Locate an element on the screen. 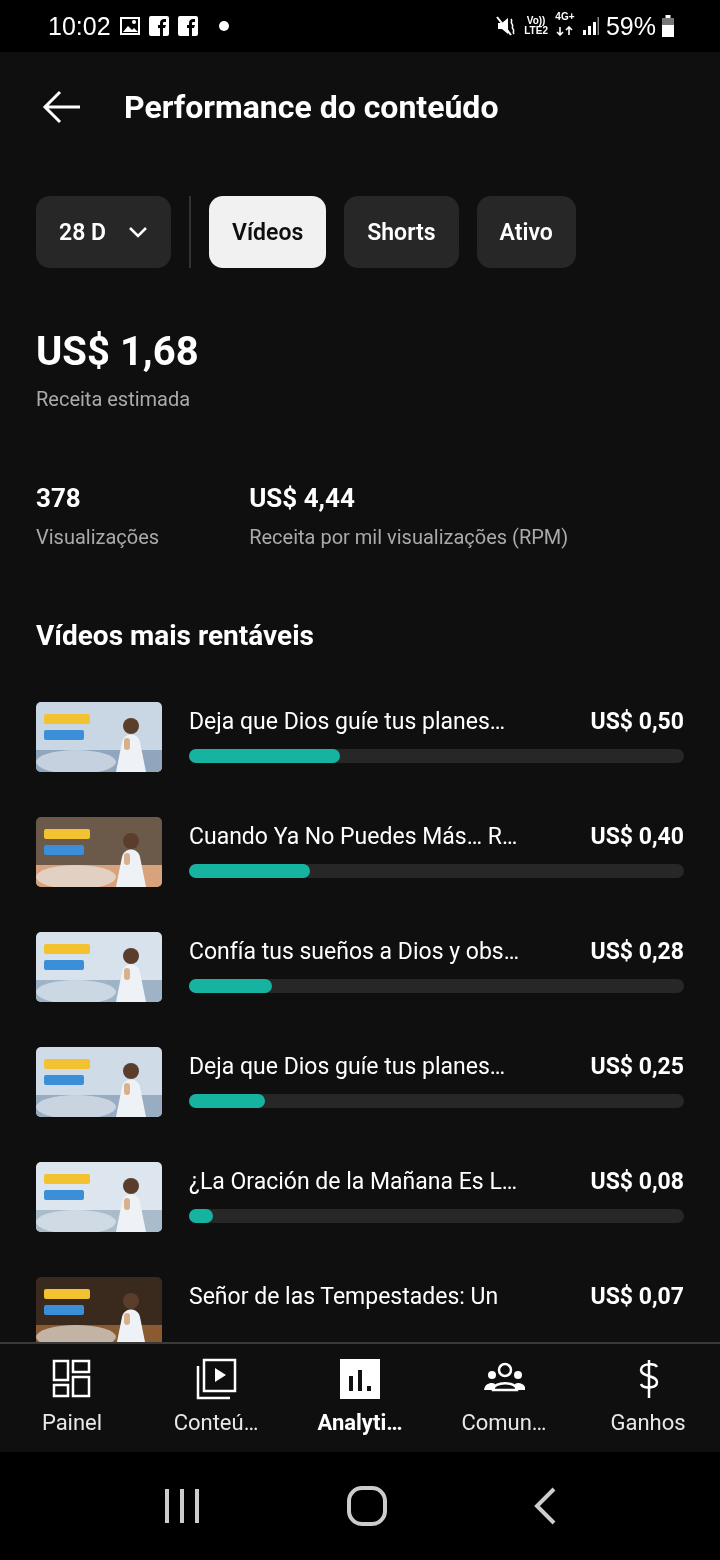 The image size is (720, 1560). filter-tab: Shorts is located at coordinates (401, 232).